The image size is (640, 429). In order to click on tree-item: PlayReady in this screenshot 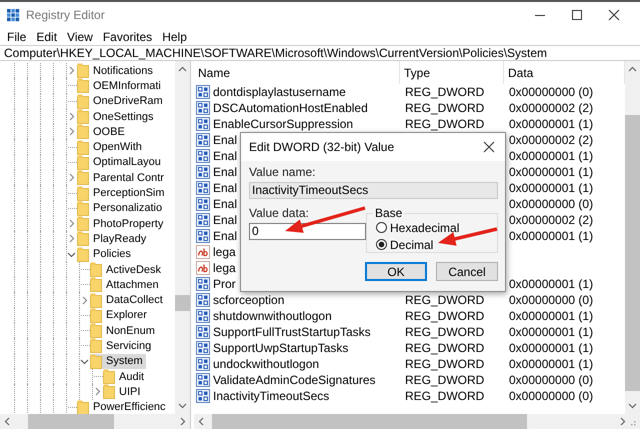, I will do `click(113, 238)`.